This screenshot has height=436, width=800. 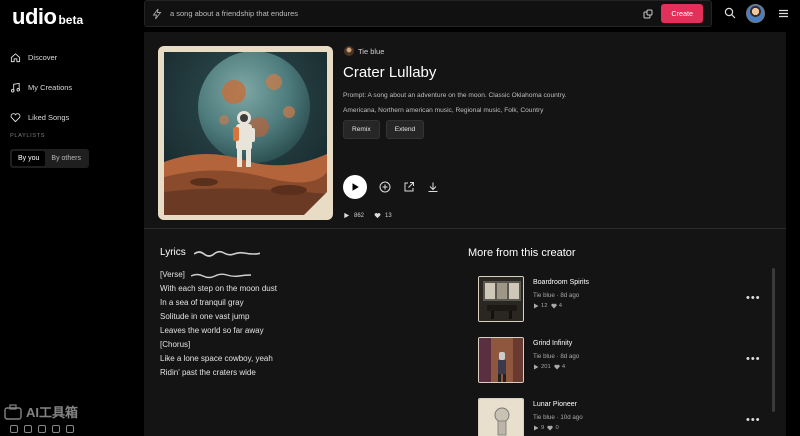 I want to click on watermark-text: AI工具箱, so click(x=52, y=412).